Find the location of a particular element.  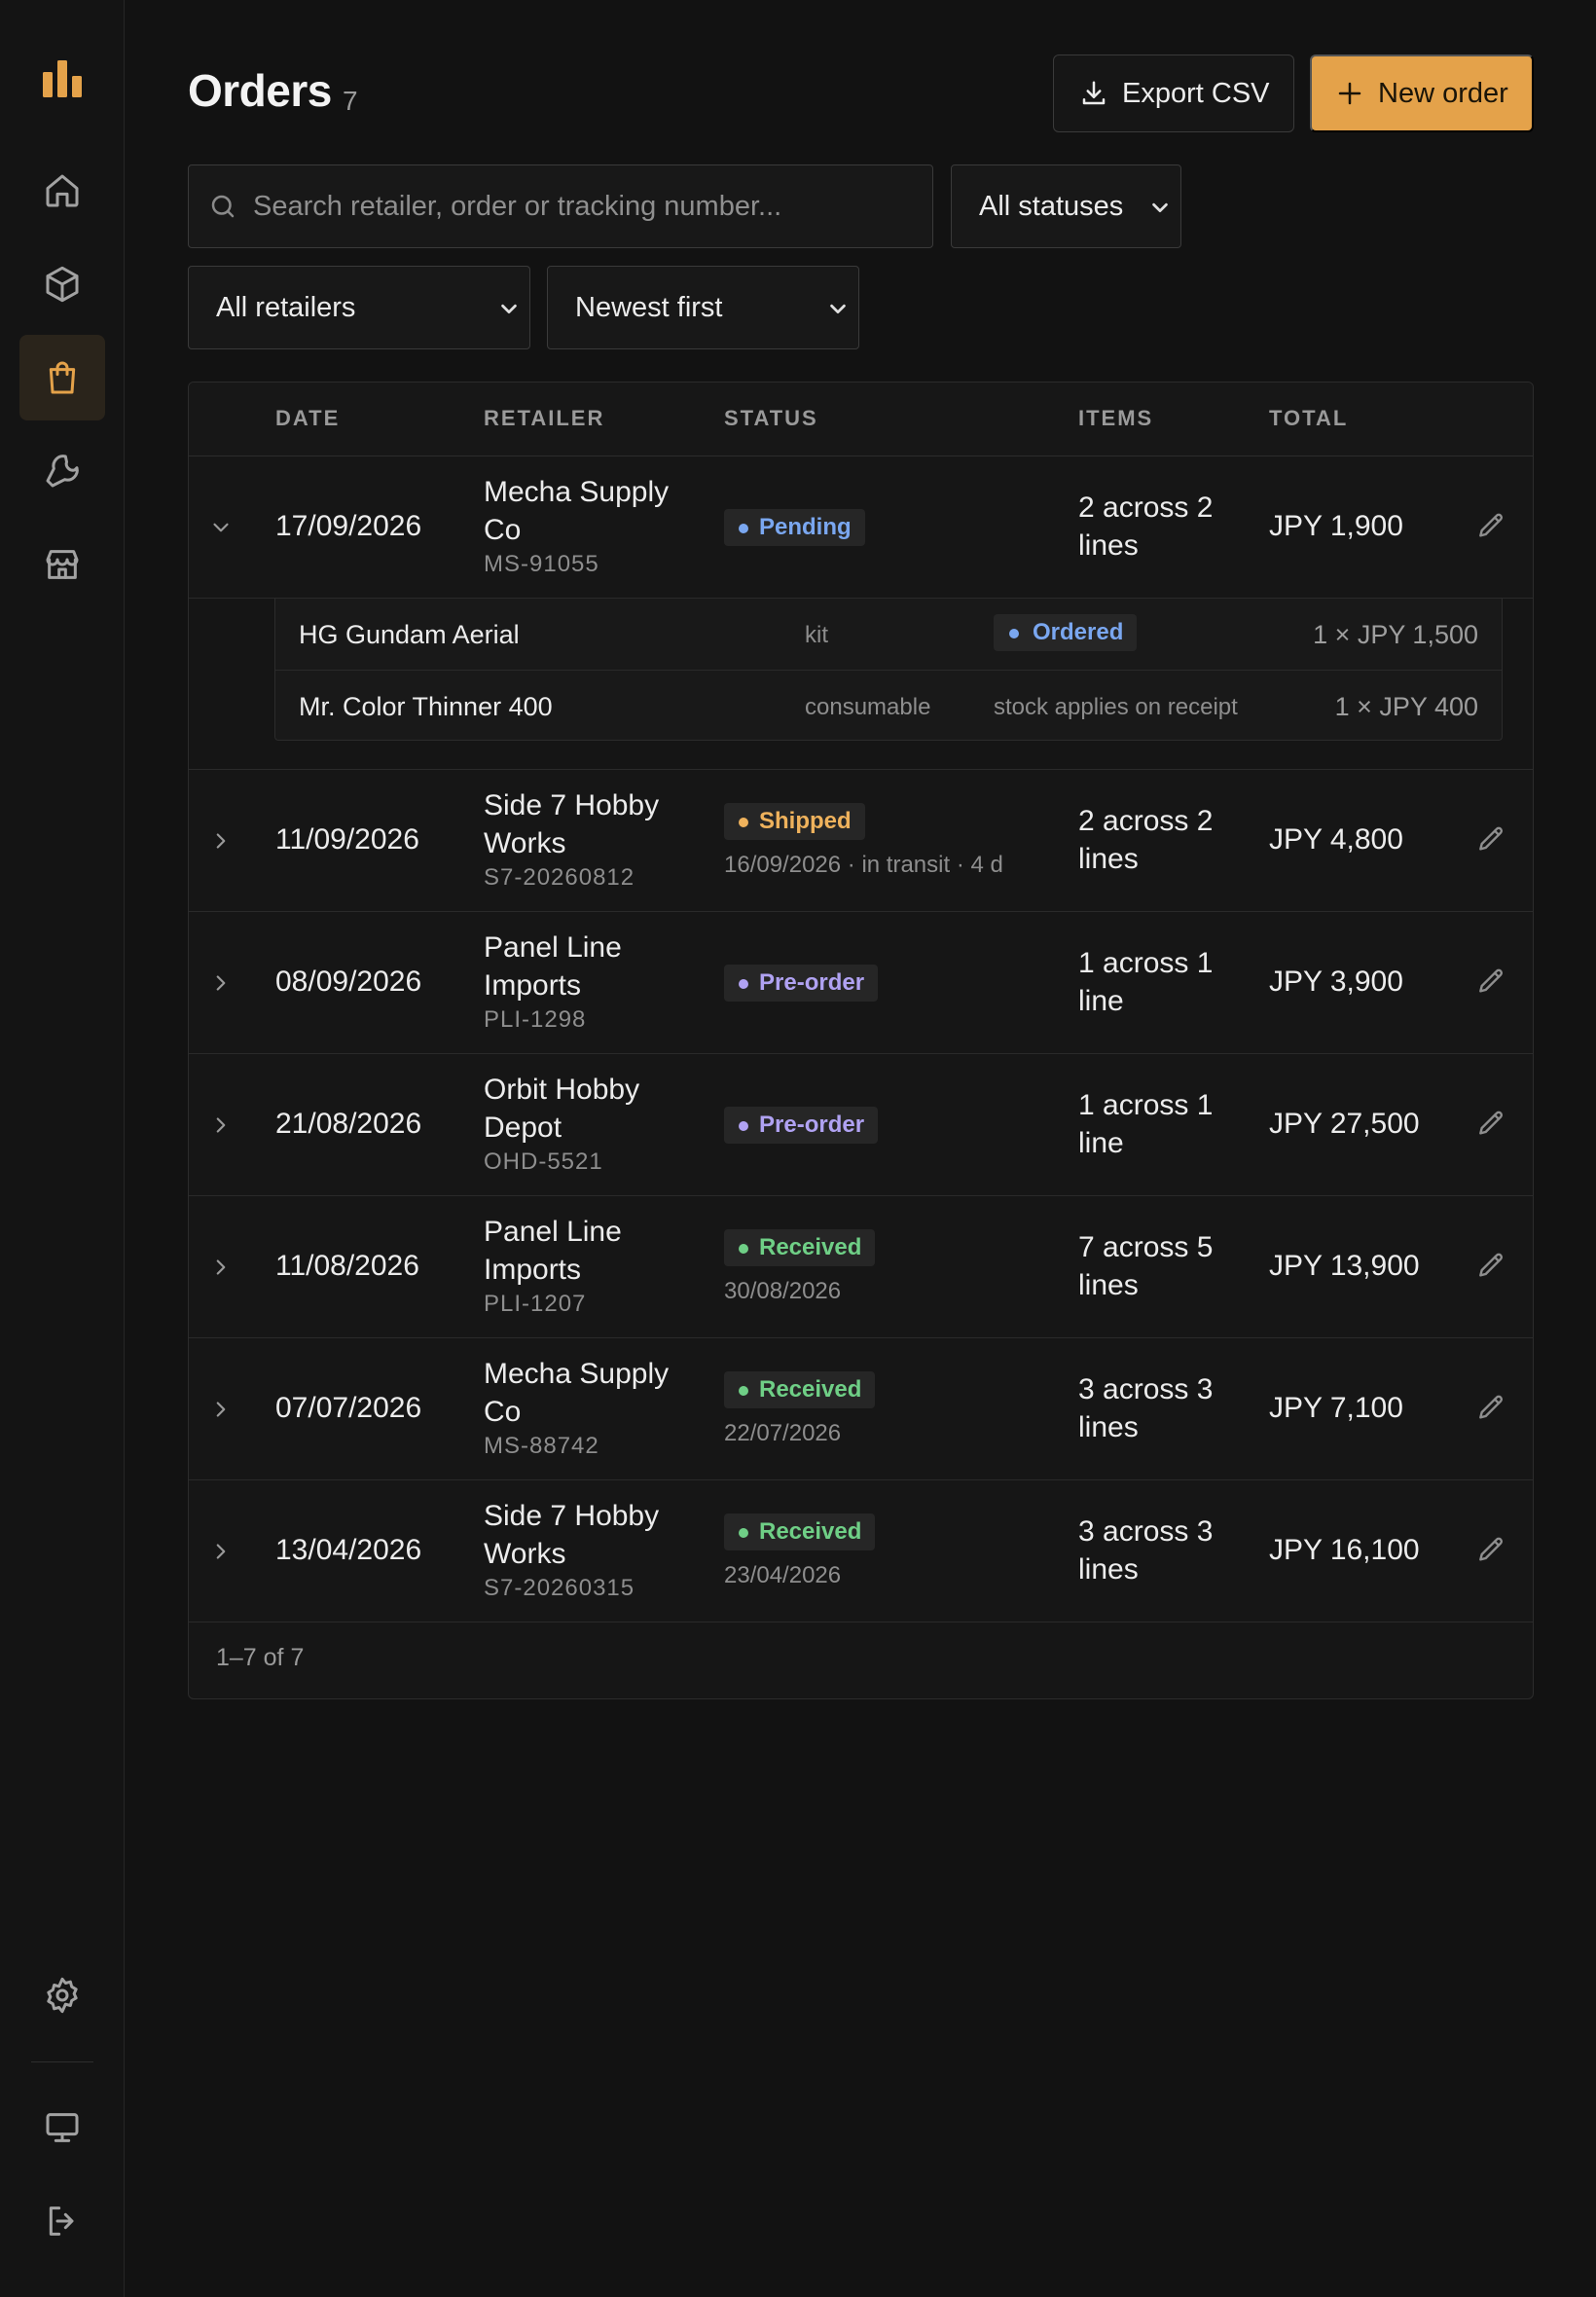

new-order-label: New order is located at coordinates (1443, 93).